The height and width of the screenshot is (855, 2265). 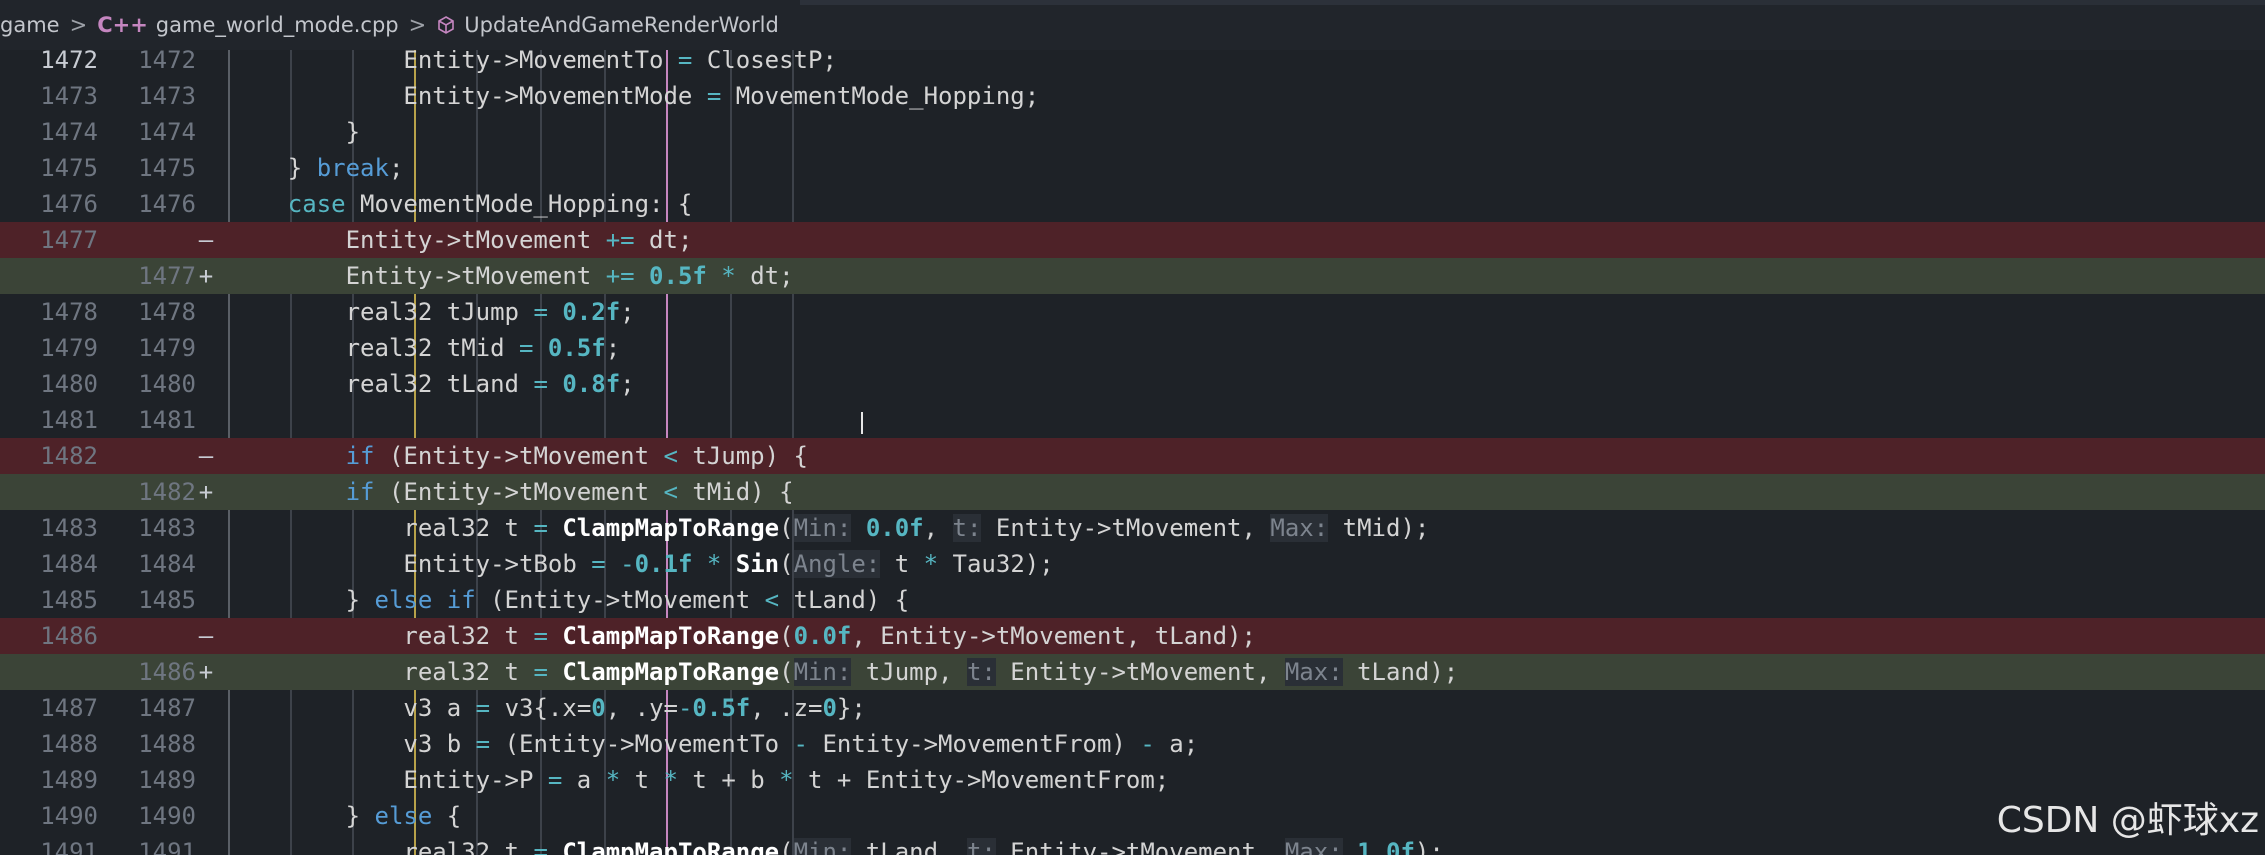 I want to click on breadcrumb-file: game_world_mode.cpp, so click(x=277, y=25).